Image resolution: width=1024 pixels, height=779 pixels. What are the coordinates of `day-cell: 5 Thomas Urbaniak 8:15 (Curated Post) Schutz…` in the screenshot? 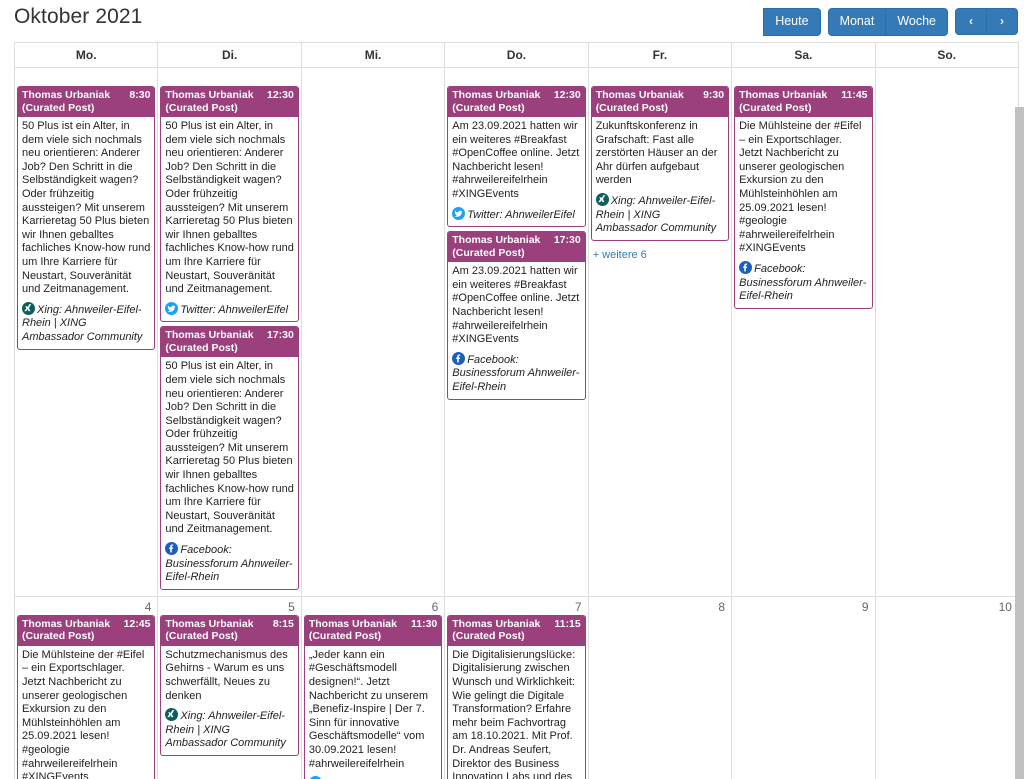 It's located at (230, 687).